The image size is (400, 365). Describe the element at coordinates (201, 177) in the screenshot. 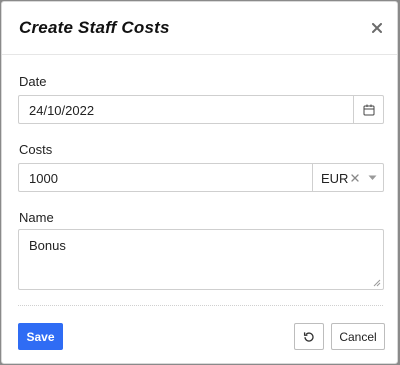

I see `costs-field: 1000 EUR` at that location.